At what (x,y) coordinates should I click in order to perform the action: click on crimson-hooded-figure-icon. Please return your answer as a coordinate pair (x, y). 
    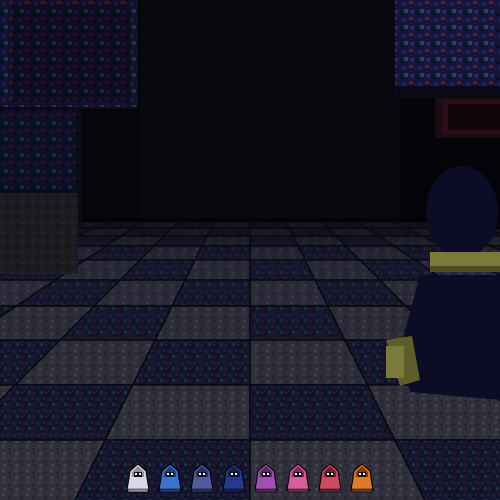
    Looking at the image, I should click on (330, 478).